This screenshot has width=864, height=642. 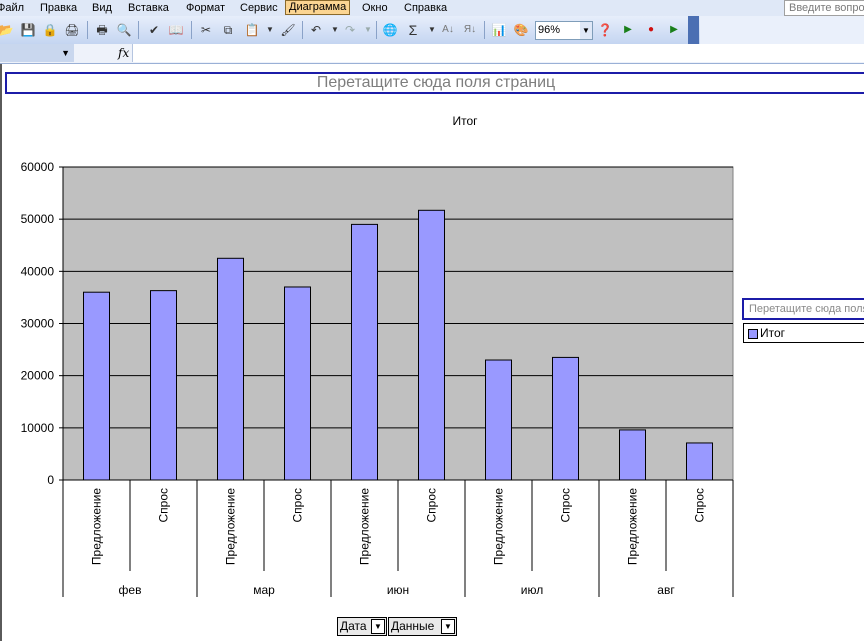 What do you see at coordinates (38, 271) in the screenshot?
I see `y-tick-label: 40000` at bounding box center [38, 271].